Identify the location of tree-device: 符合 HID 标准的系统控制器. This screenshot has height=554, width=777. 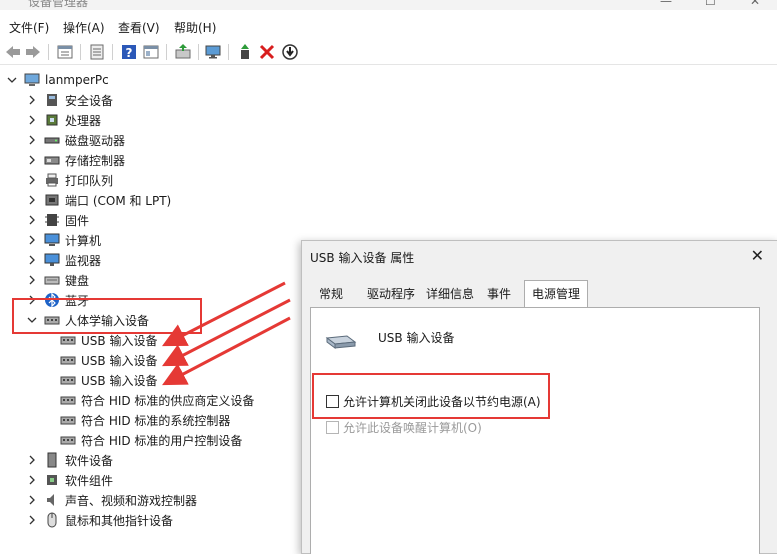
(145, 420).